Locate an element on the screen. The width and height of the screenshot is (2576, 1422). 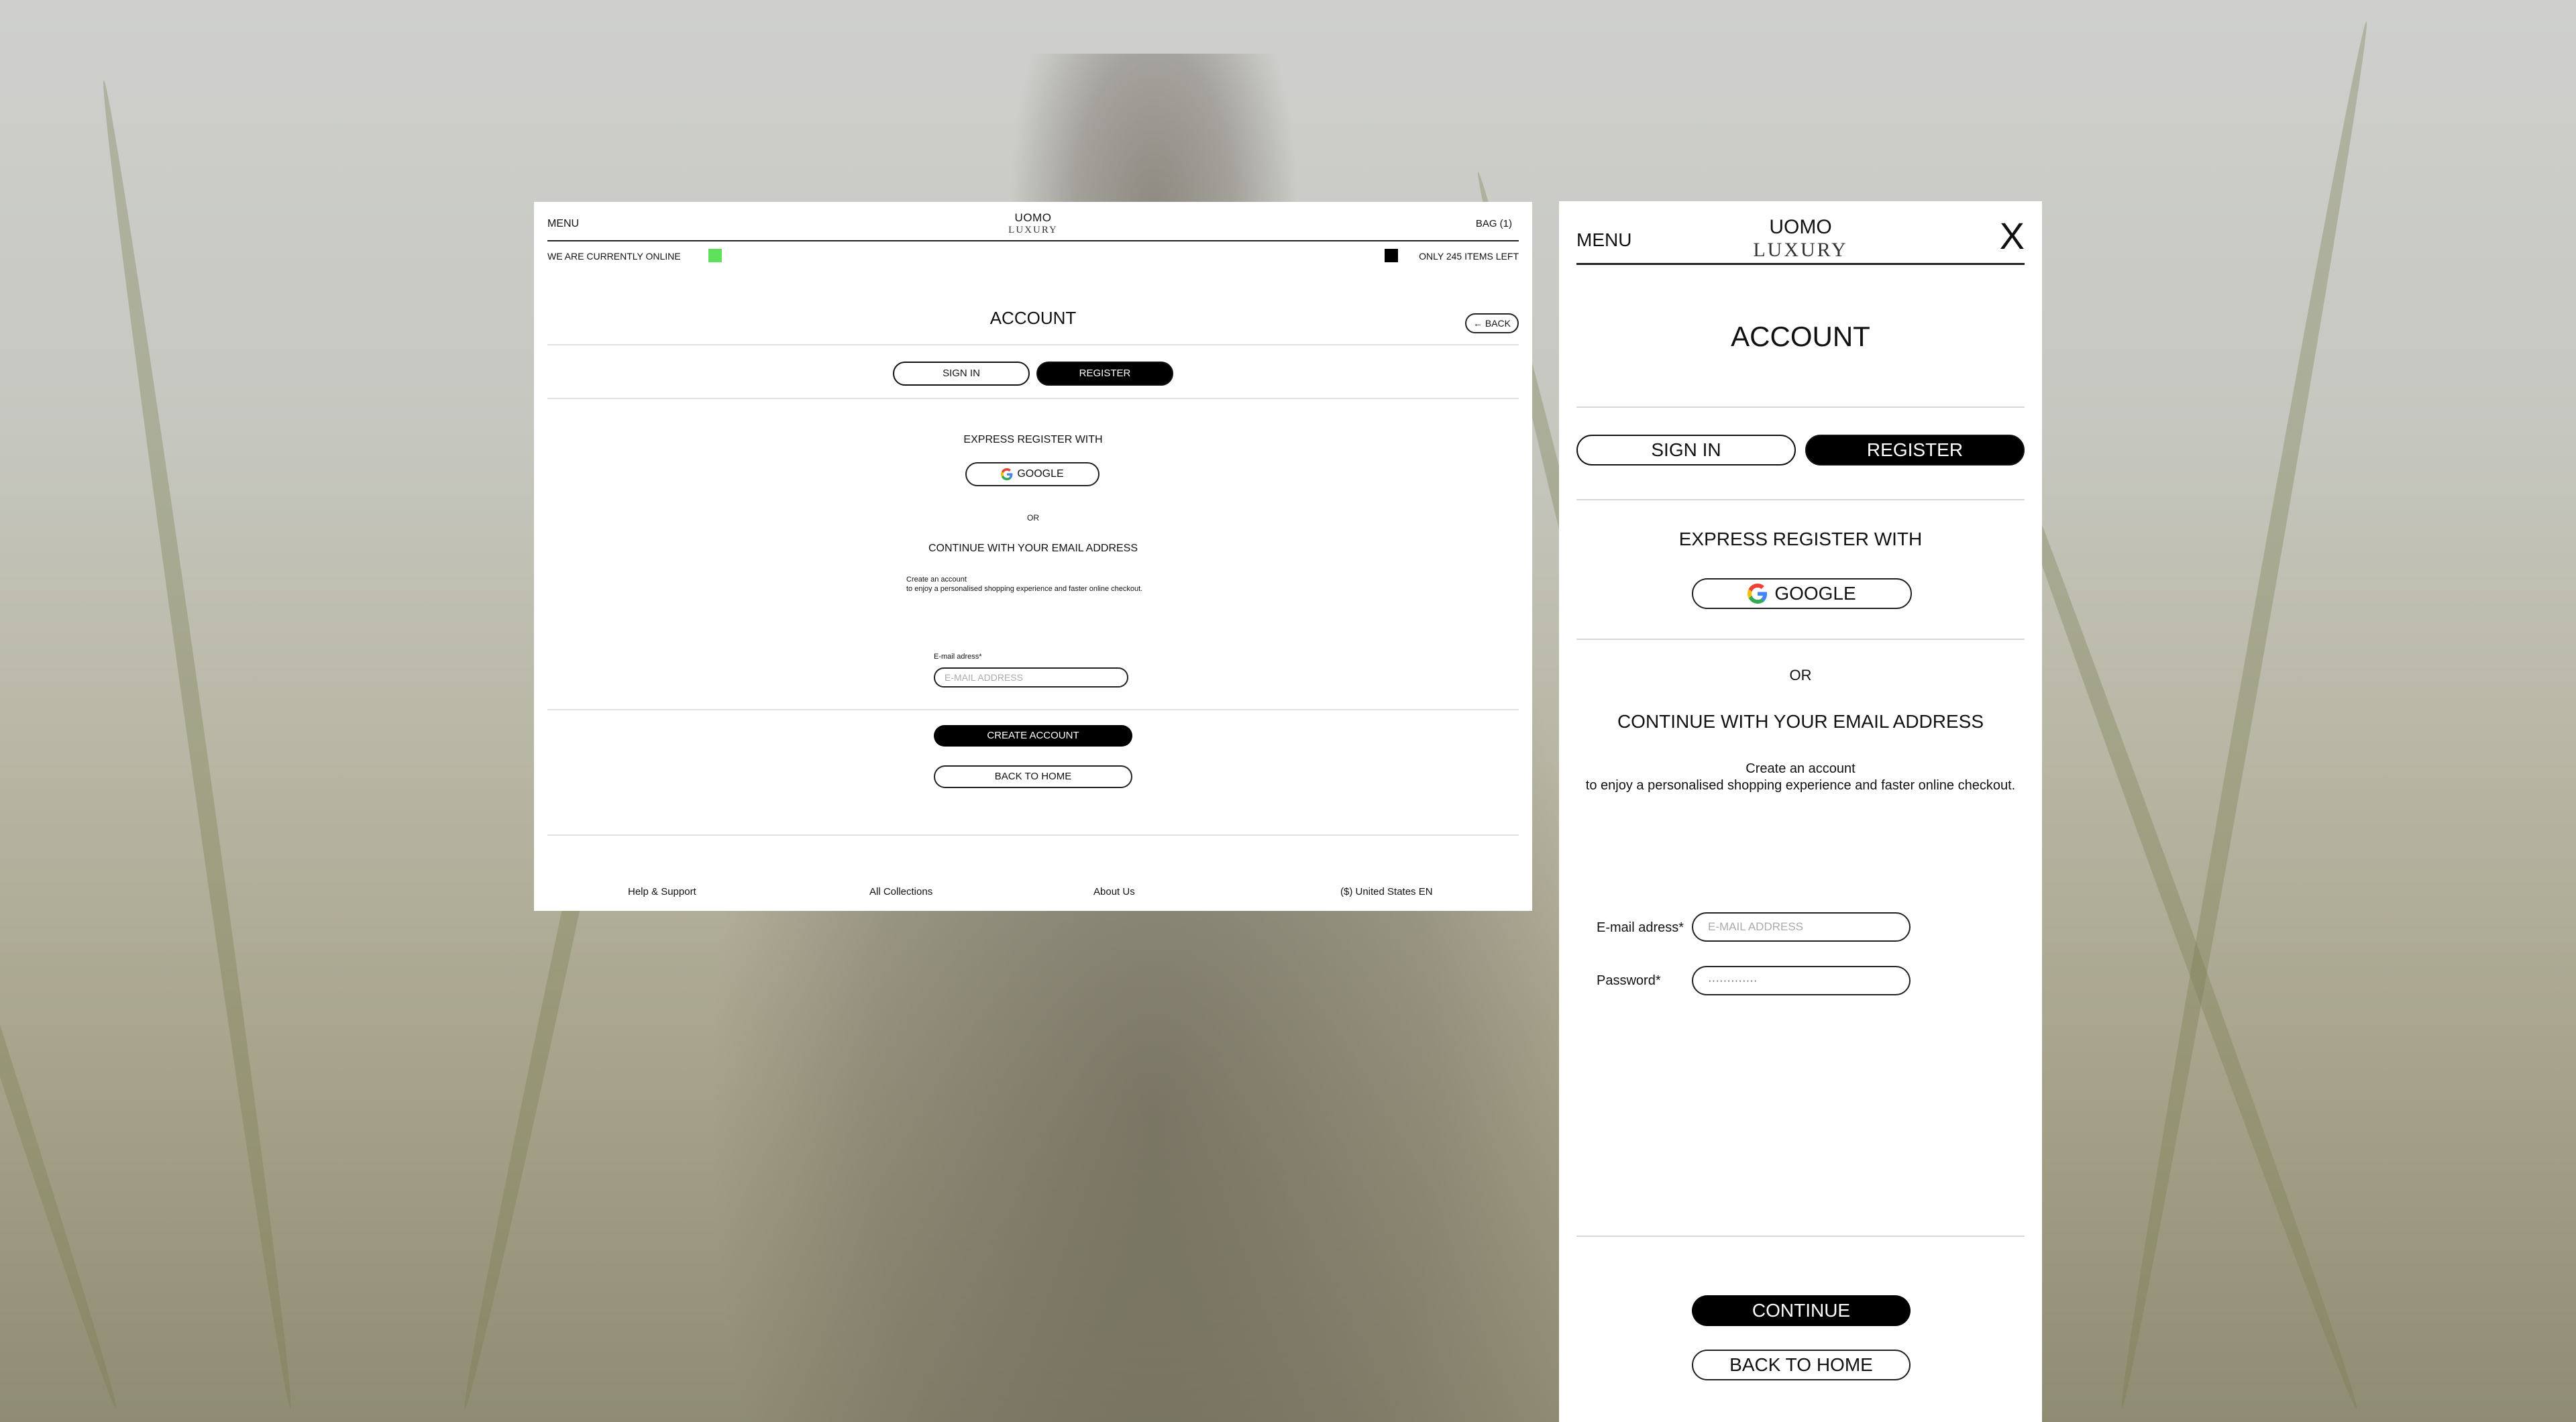
create-account-button: CREATE ACCOUNT is located at coordinates (1033, 736).